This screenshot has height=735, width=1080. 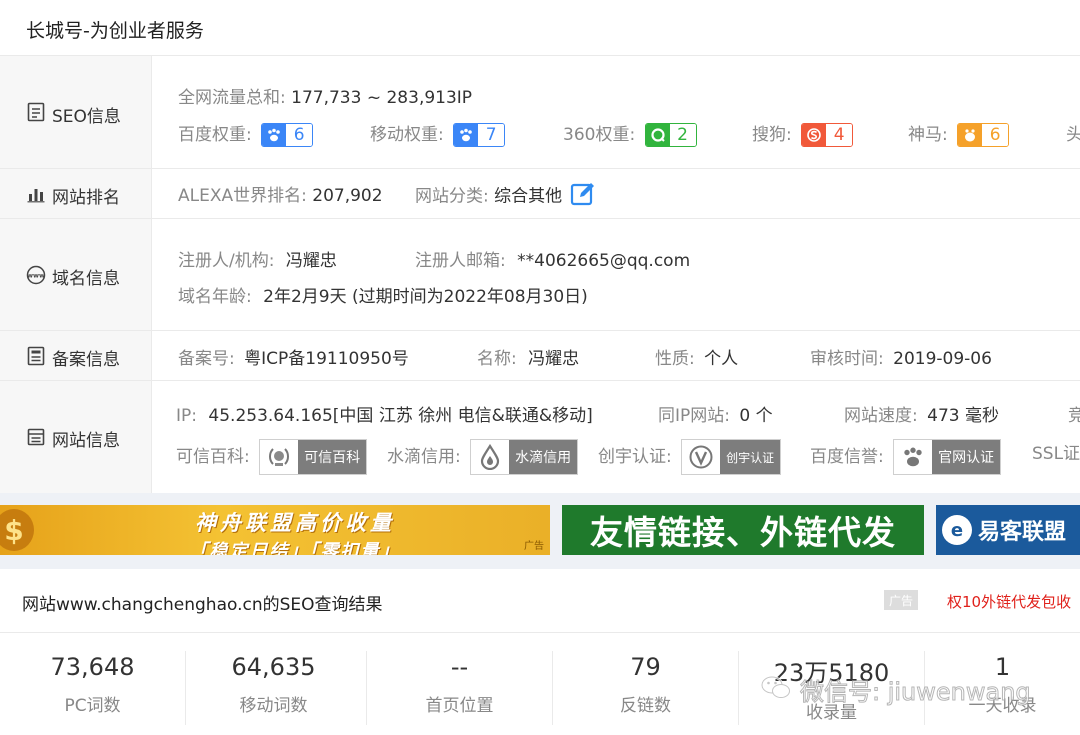 What do you see at coordinates (86, 441) in the screenshot?
I see `site-label: 网站信息` at bounding box center [86, 441].